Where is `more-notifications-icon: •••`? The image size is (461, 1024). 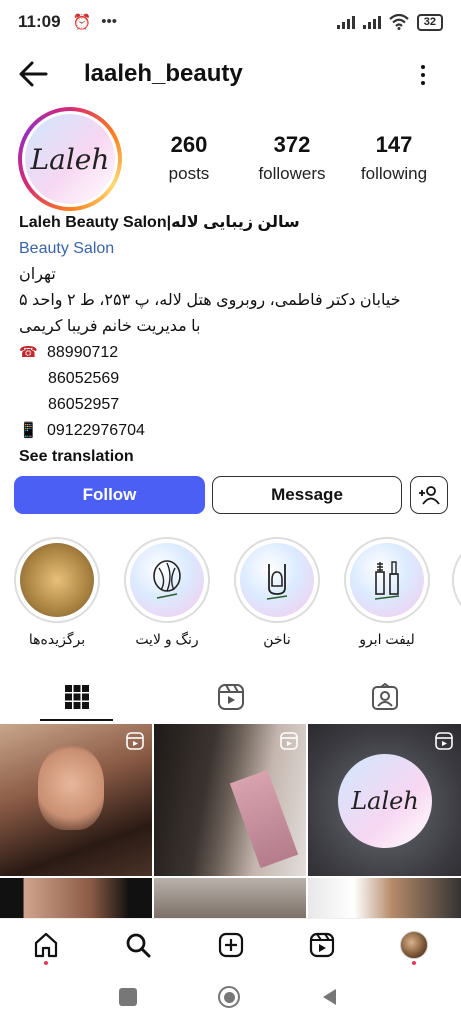
more-notifications-icon: ••• is located at coordinates (109, 21).